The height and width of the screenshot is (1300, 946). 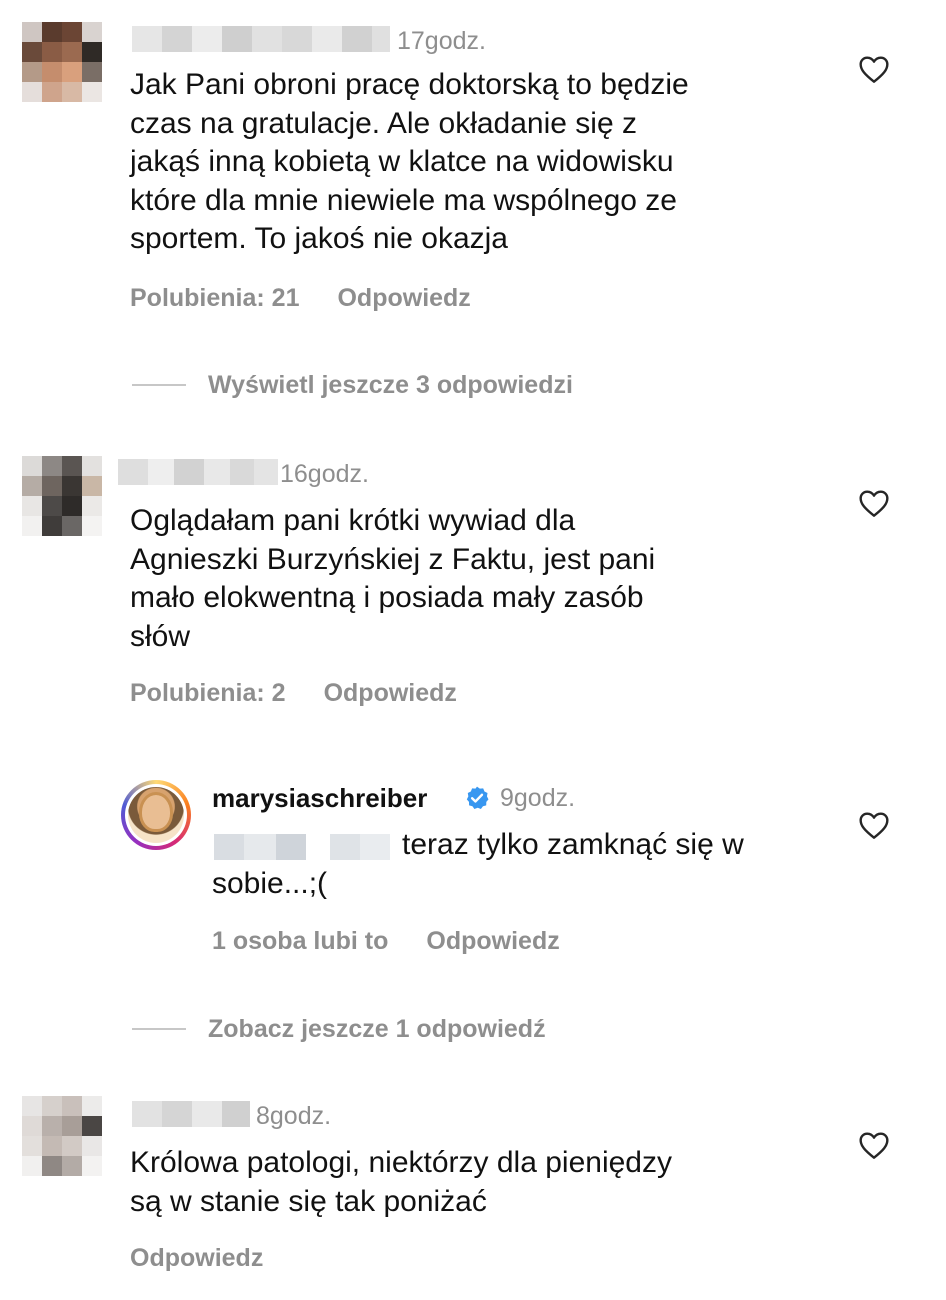 What do you see at coordinates (538, 798) in the screenshot?
I see `reply-timestamp: 9godz.` at bounding box center [538, 798].